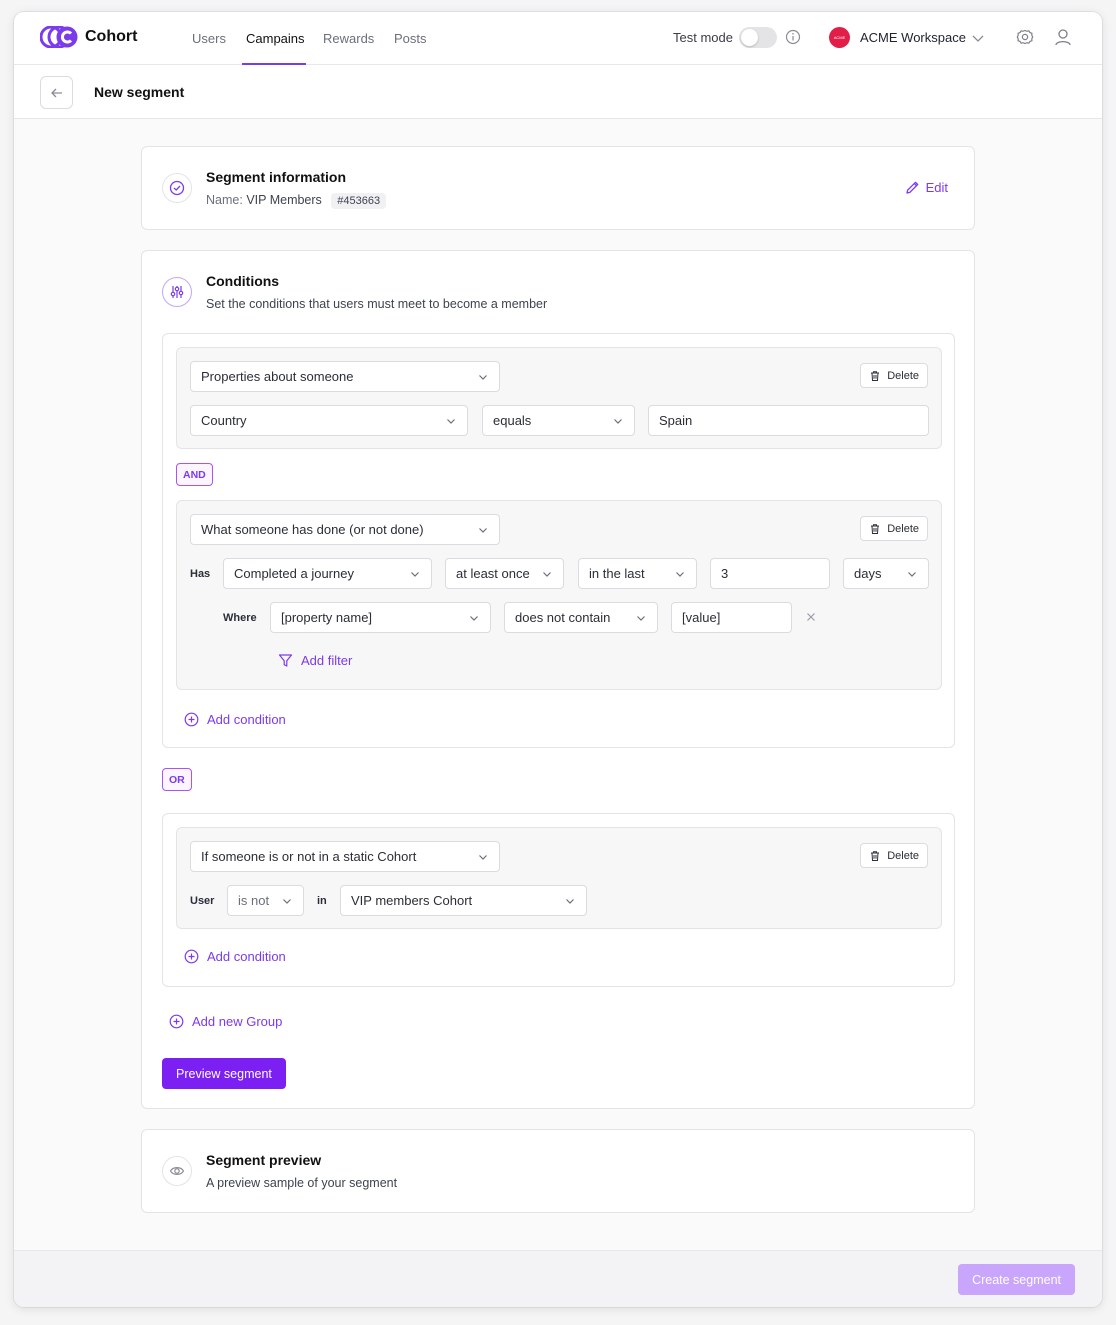 The height and width of the screenshot is (1325, 1116). I want to click on create-segment-label: Create segment, so click(1016, 1279).